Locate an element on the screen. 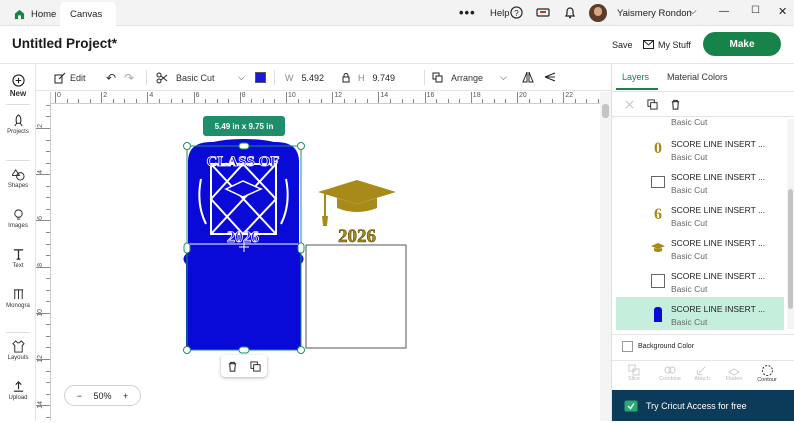 This screenshot has width=794, height=423. edit-icon is located at coordinates (60, 77).